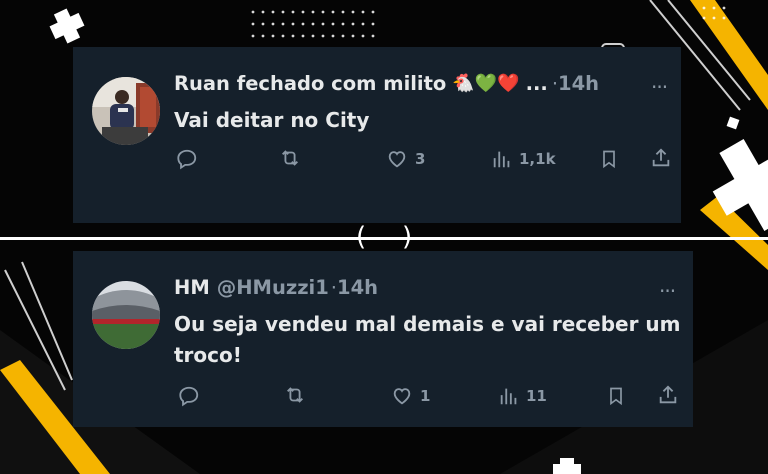 This screenshot has width=768, height=474. What do you see at coordinates (537, 159) in the screenshot?
I see `view-count: 1,1k` at bounding box center [537, 159].